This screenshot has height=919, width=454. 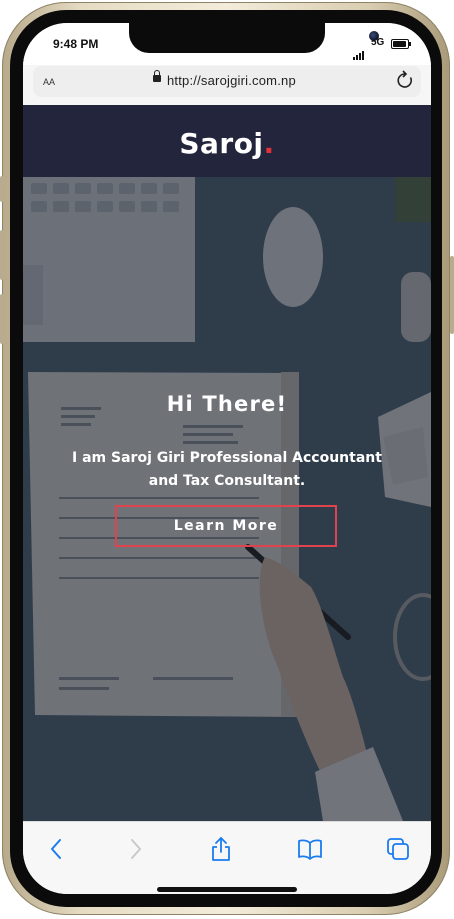 I want to click on lock-icon, so click(x=157, y=76).